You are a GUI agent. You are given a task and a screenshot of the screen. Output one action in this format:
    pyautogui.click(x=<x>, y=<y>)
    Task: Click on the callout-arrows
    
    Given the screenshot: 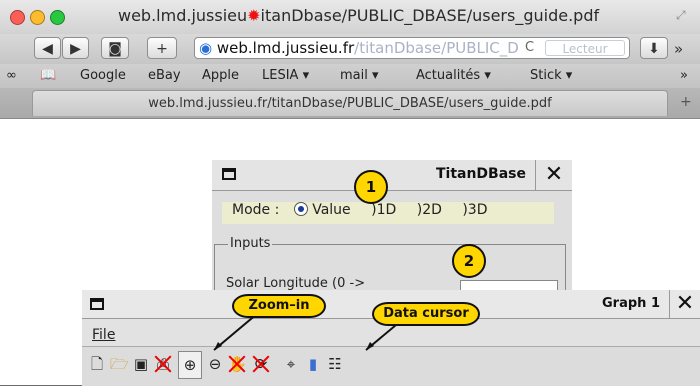 What is the action you would take?
    pyautogui.click(x=308, y=331)
    